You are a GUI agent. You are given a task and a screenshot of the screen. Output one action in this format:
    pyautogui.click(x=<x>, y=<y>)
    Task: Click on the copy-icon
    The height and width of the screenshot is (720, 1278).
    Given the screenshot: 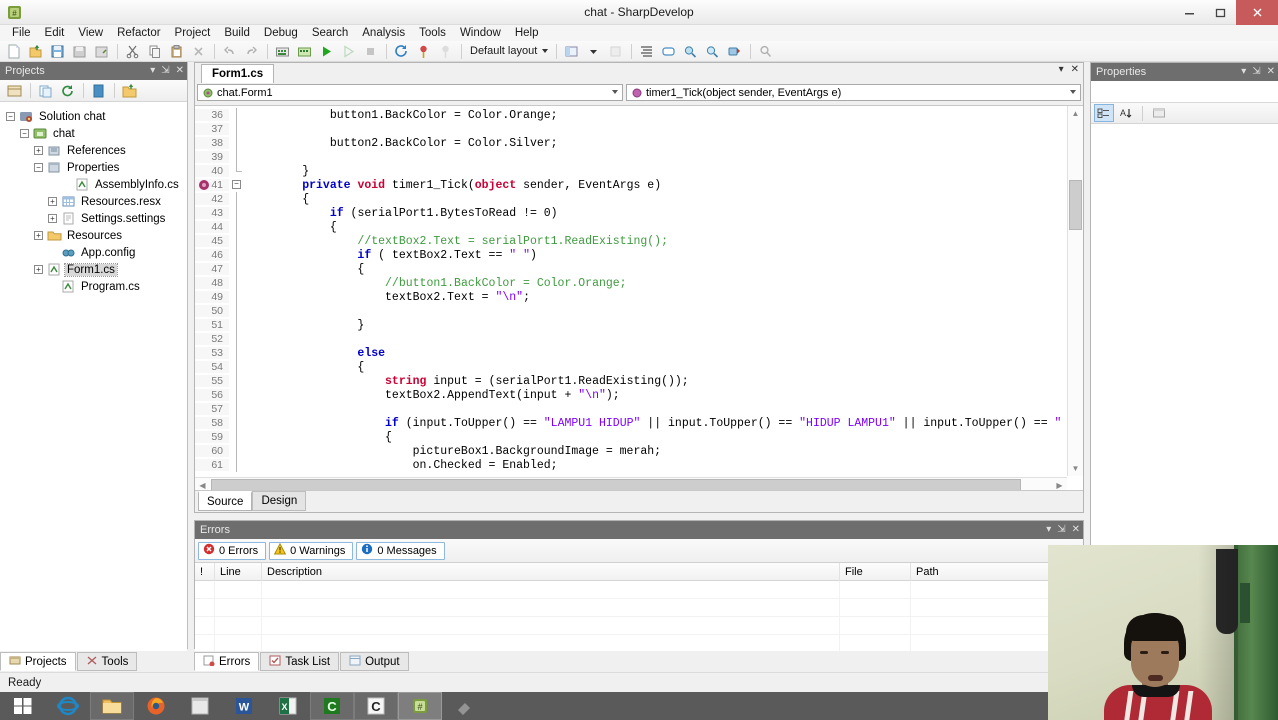 What is the action you would take?
    pyautogui.click(x=154, y=51)
    